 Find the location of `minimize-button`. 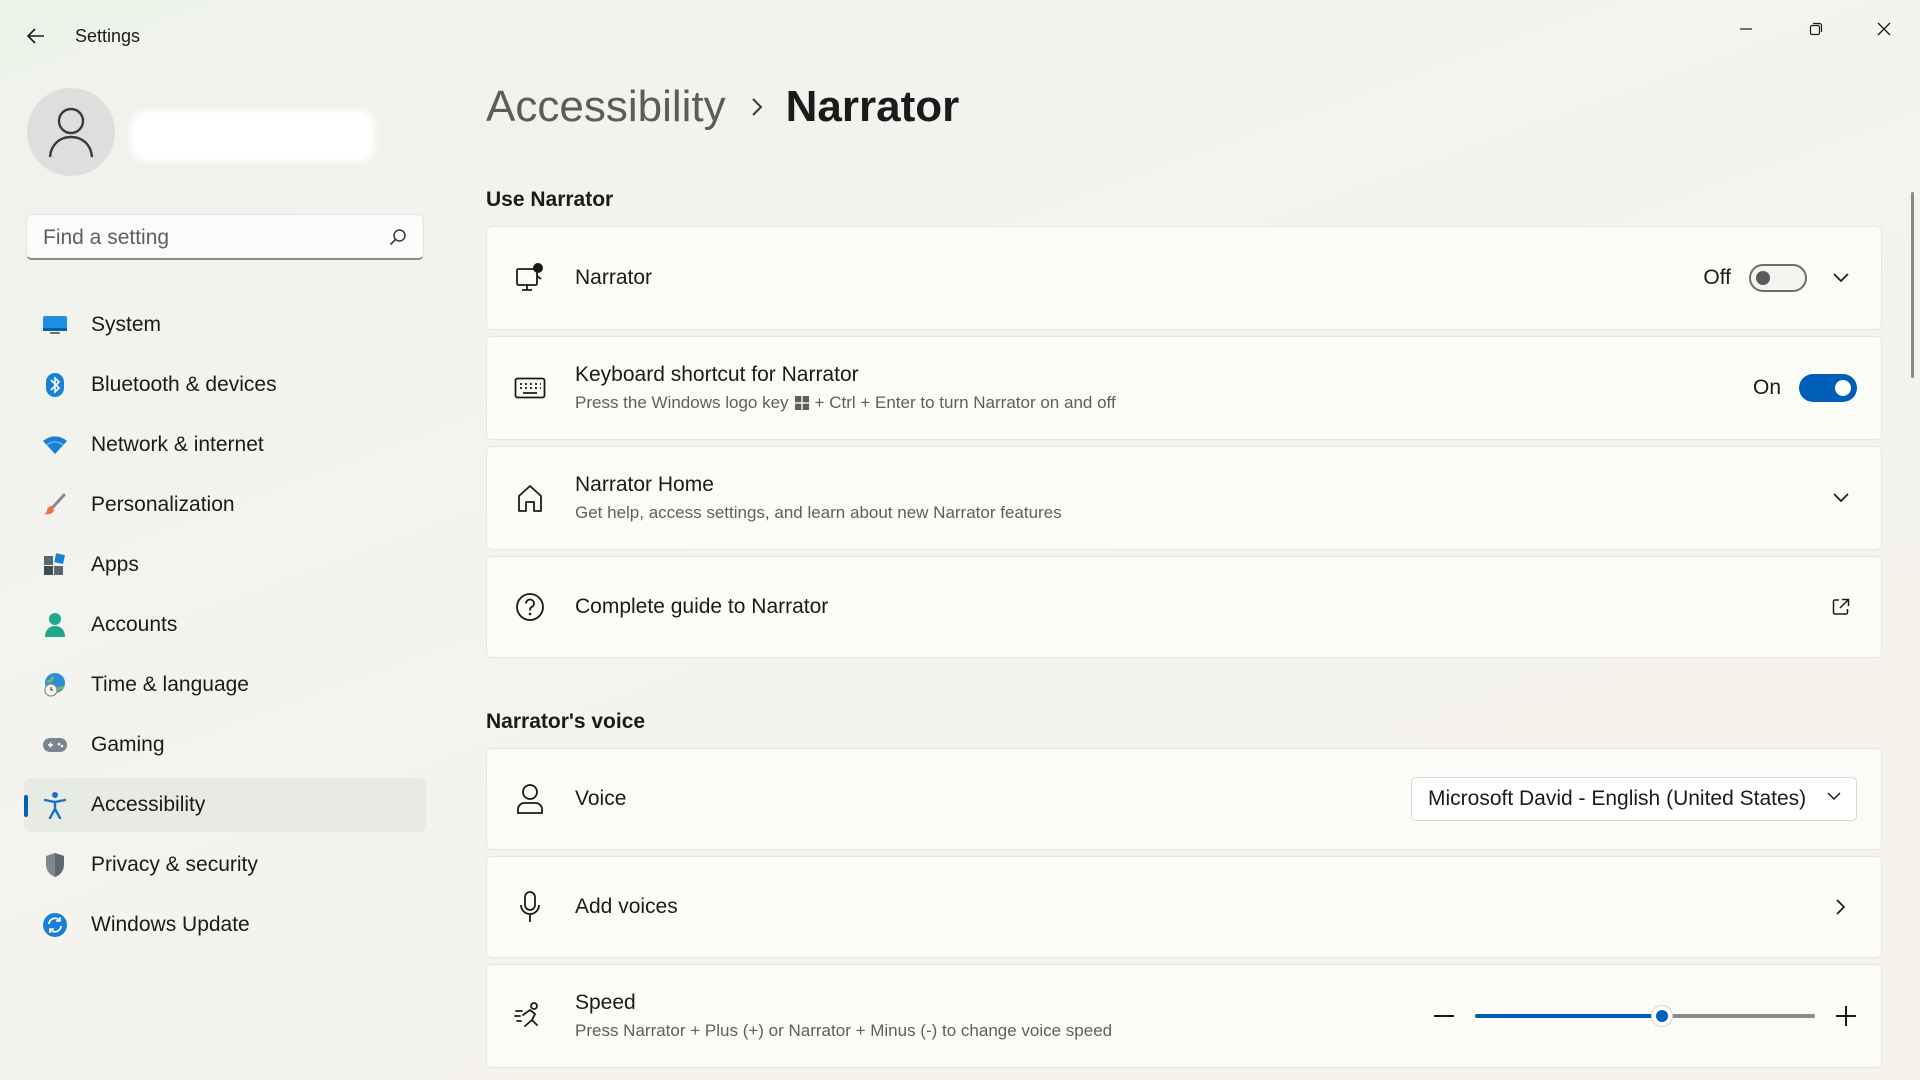

minimize-button is located at coordinates (1746, 29).